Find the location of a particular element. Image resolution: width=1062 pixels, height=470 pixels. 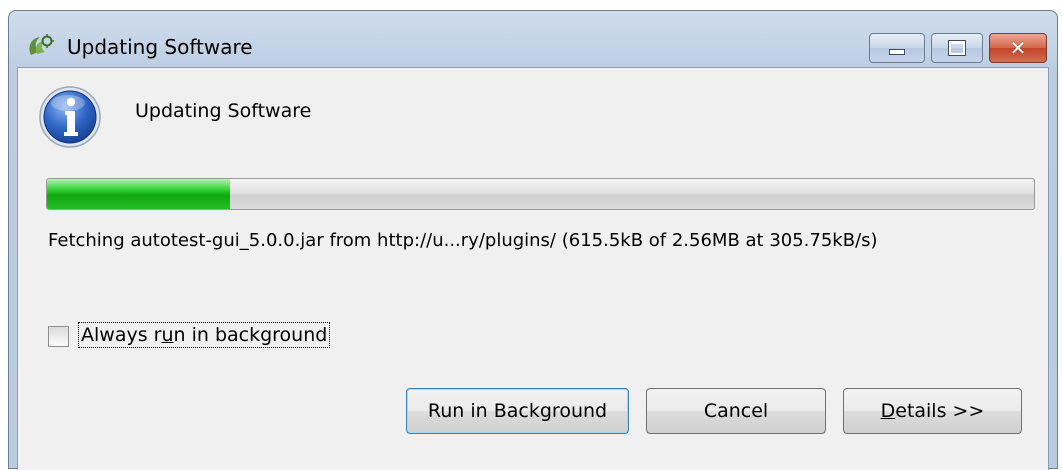

always-run-in-background-label: Always run in background is located at coordinates (204, 335).